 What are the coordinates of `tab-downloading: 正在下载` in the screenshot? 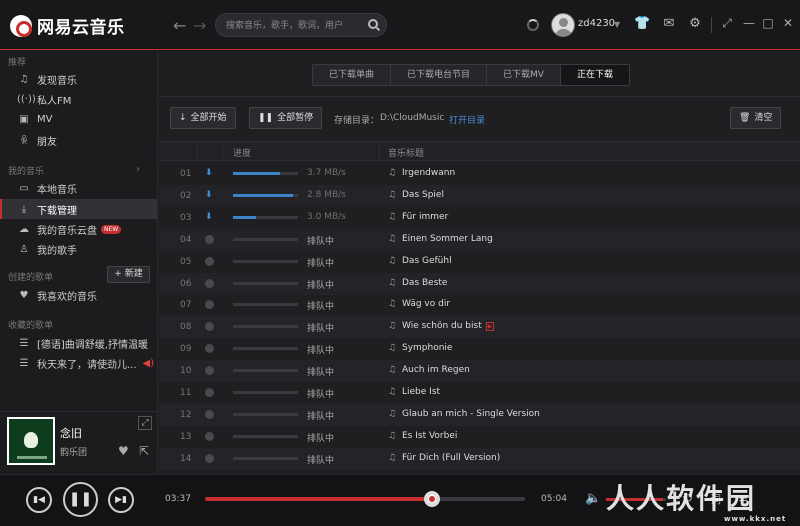 It's located at (594, 75).